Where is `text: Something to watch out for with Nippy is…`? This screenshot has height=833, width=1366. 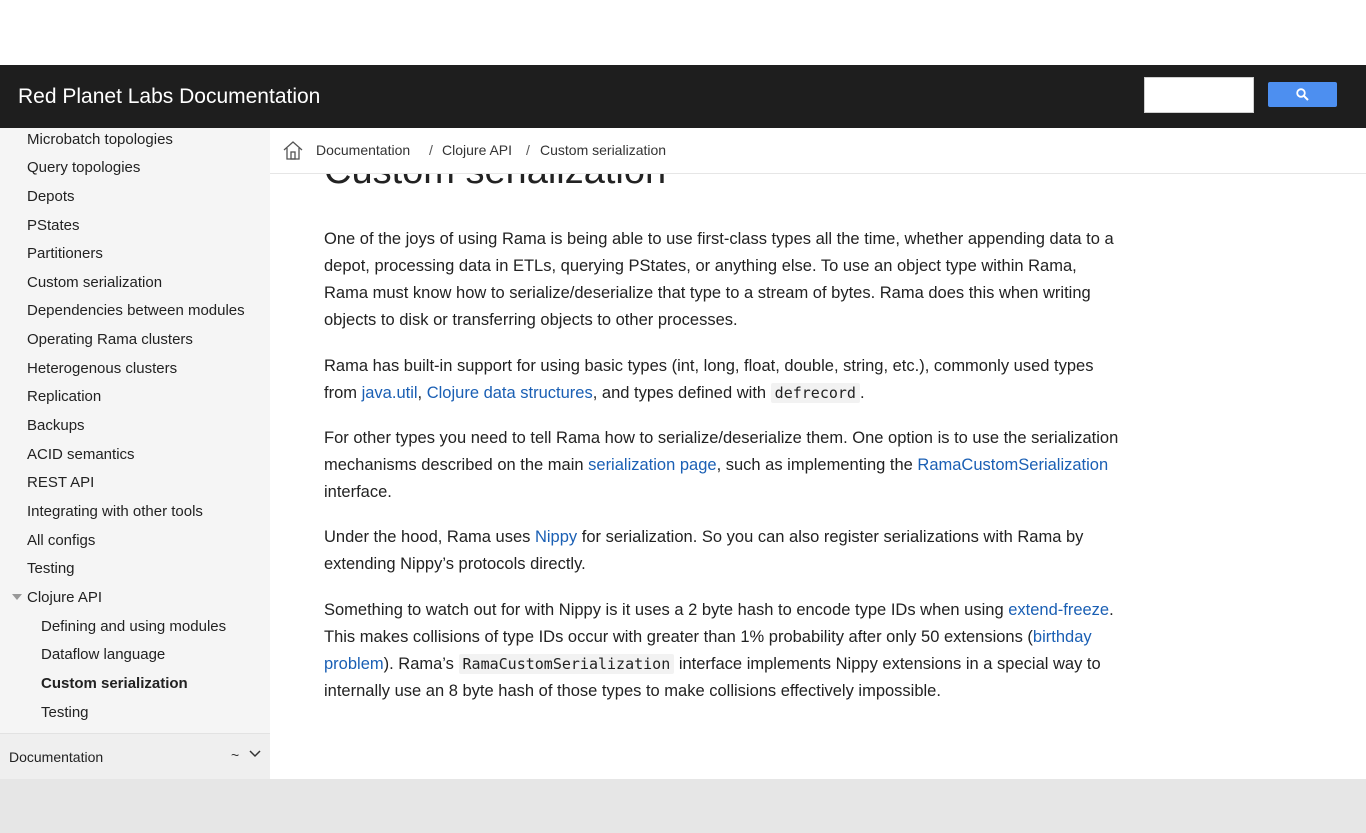 text: Something to watch out for with Nippy is… is located at coordinates (666, 610).